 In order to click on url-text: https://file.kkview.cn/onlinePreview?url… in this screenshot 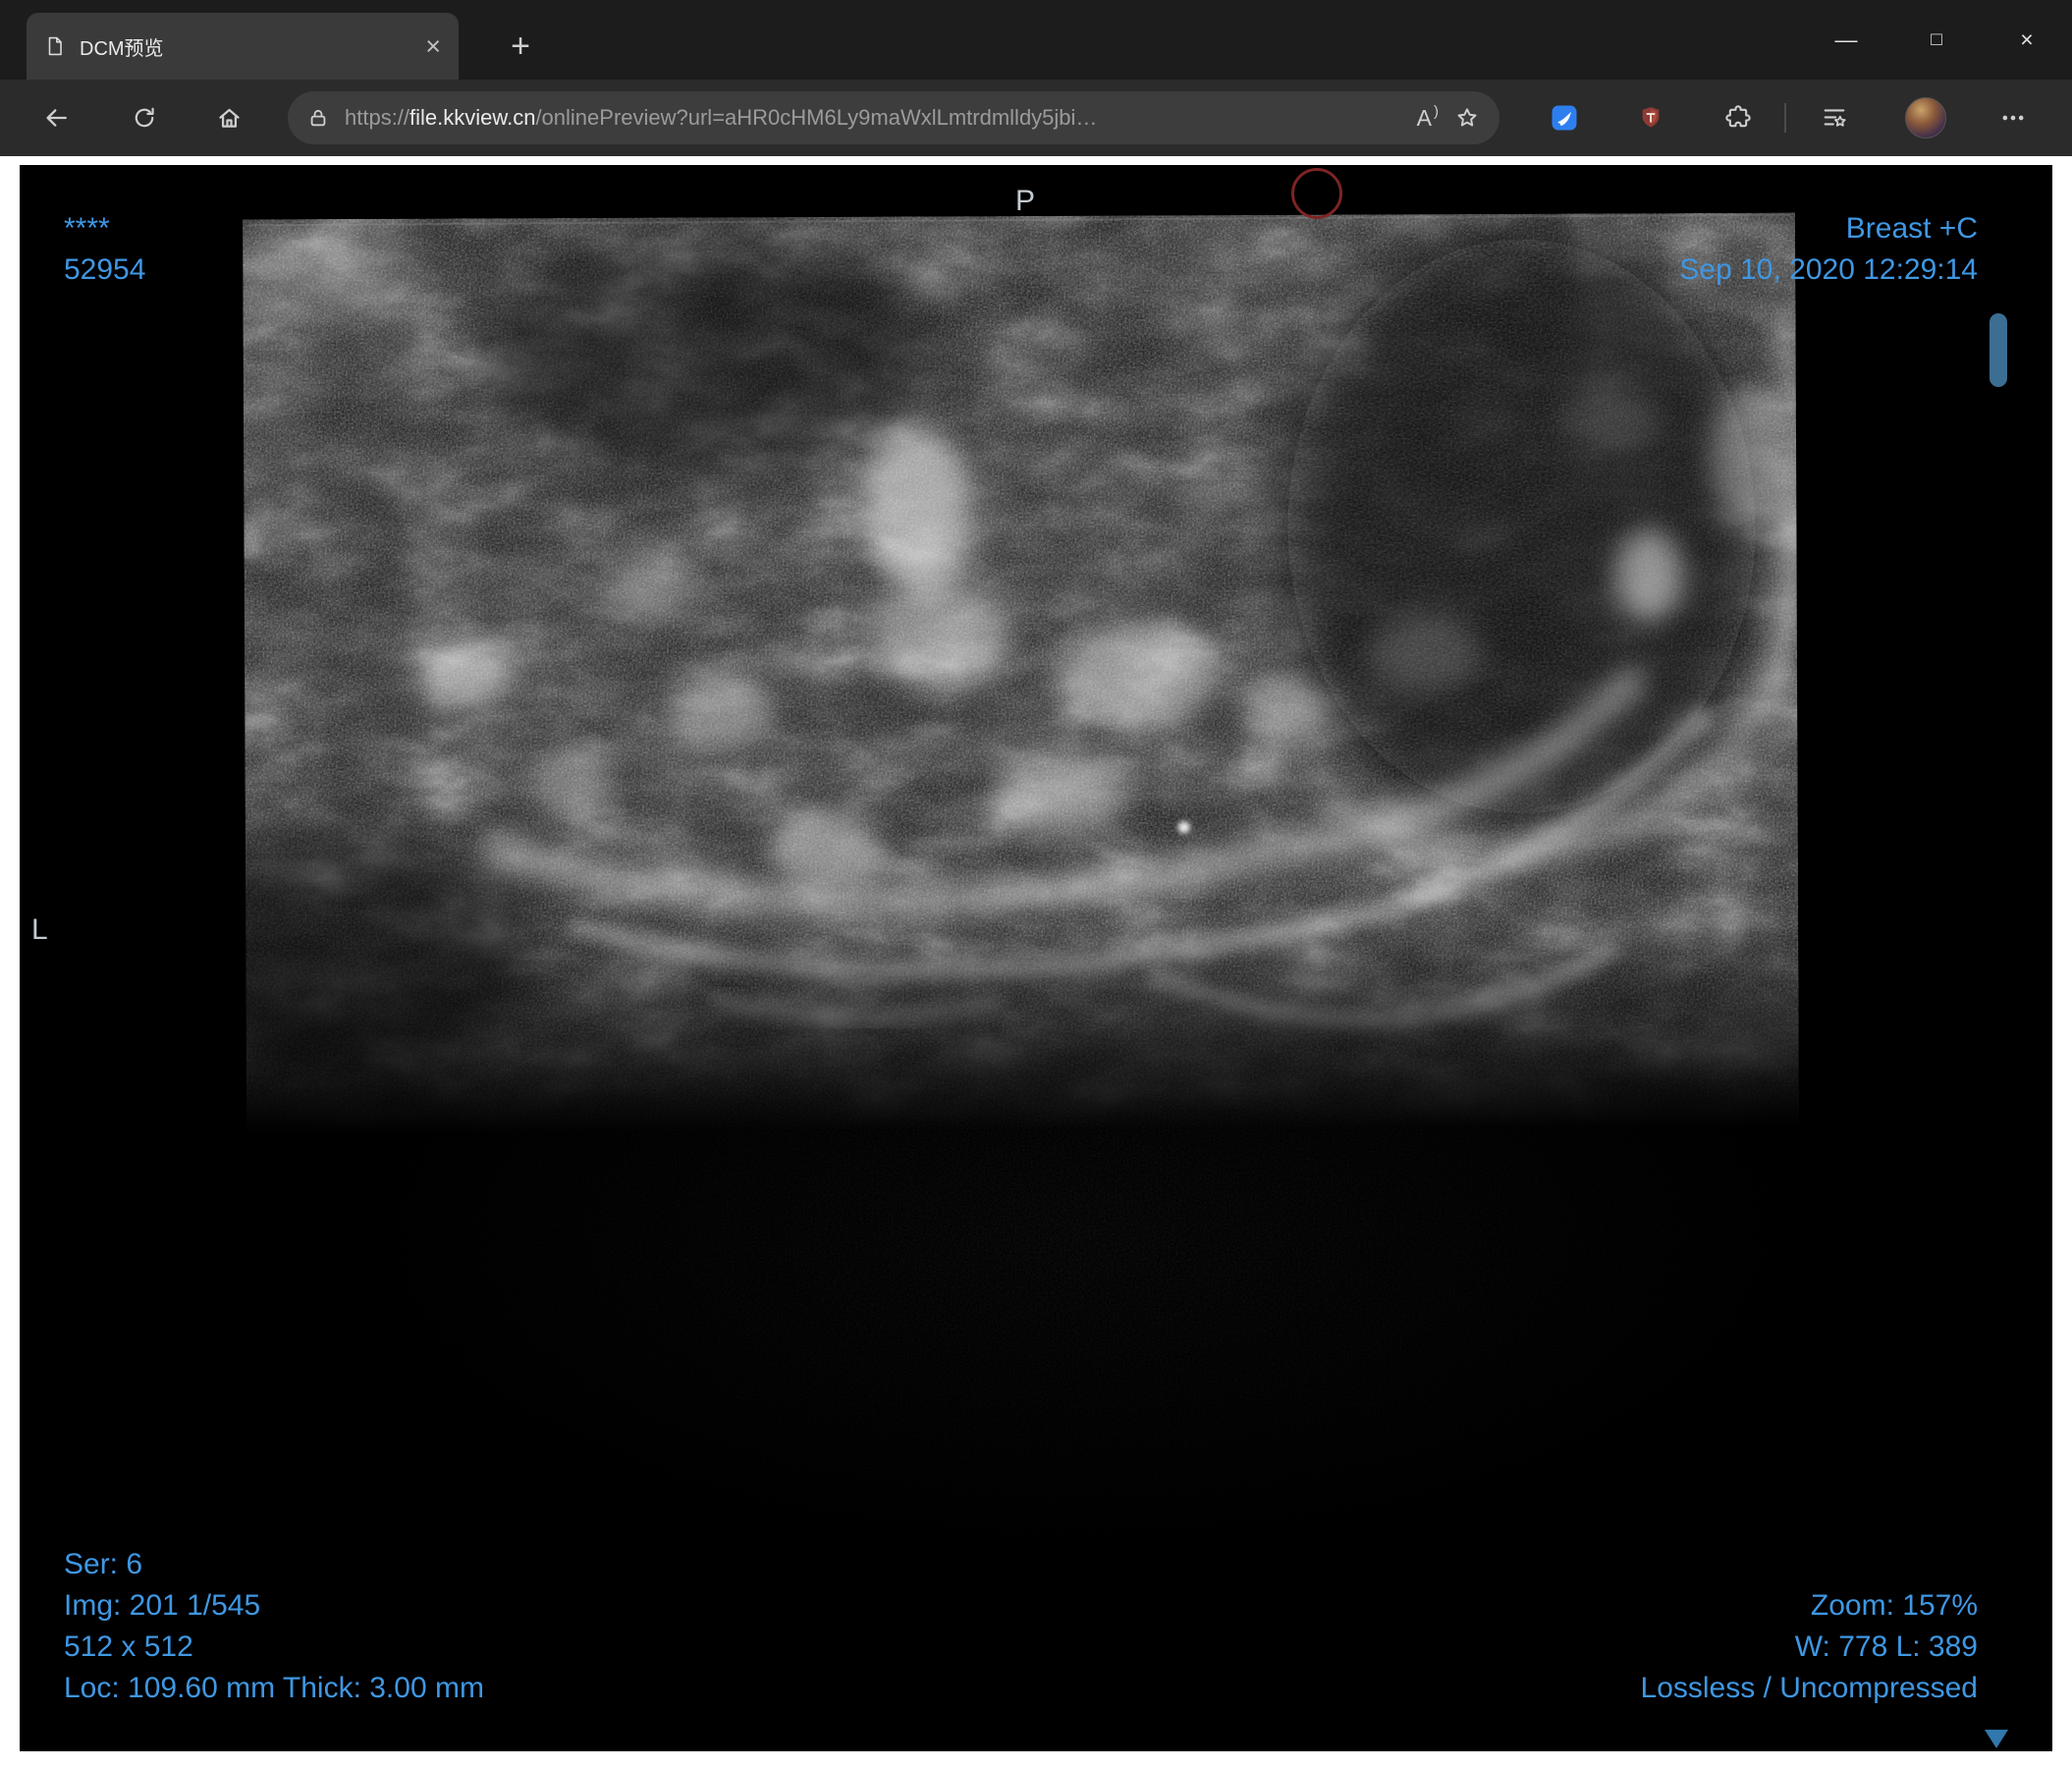, I will do `click(873, 118)`.